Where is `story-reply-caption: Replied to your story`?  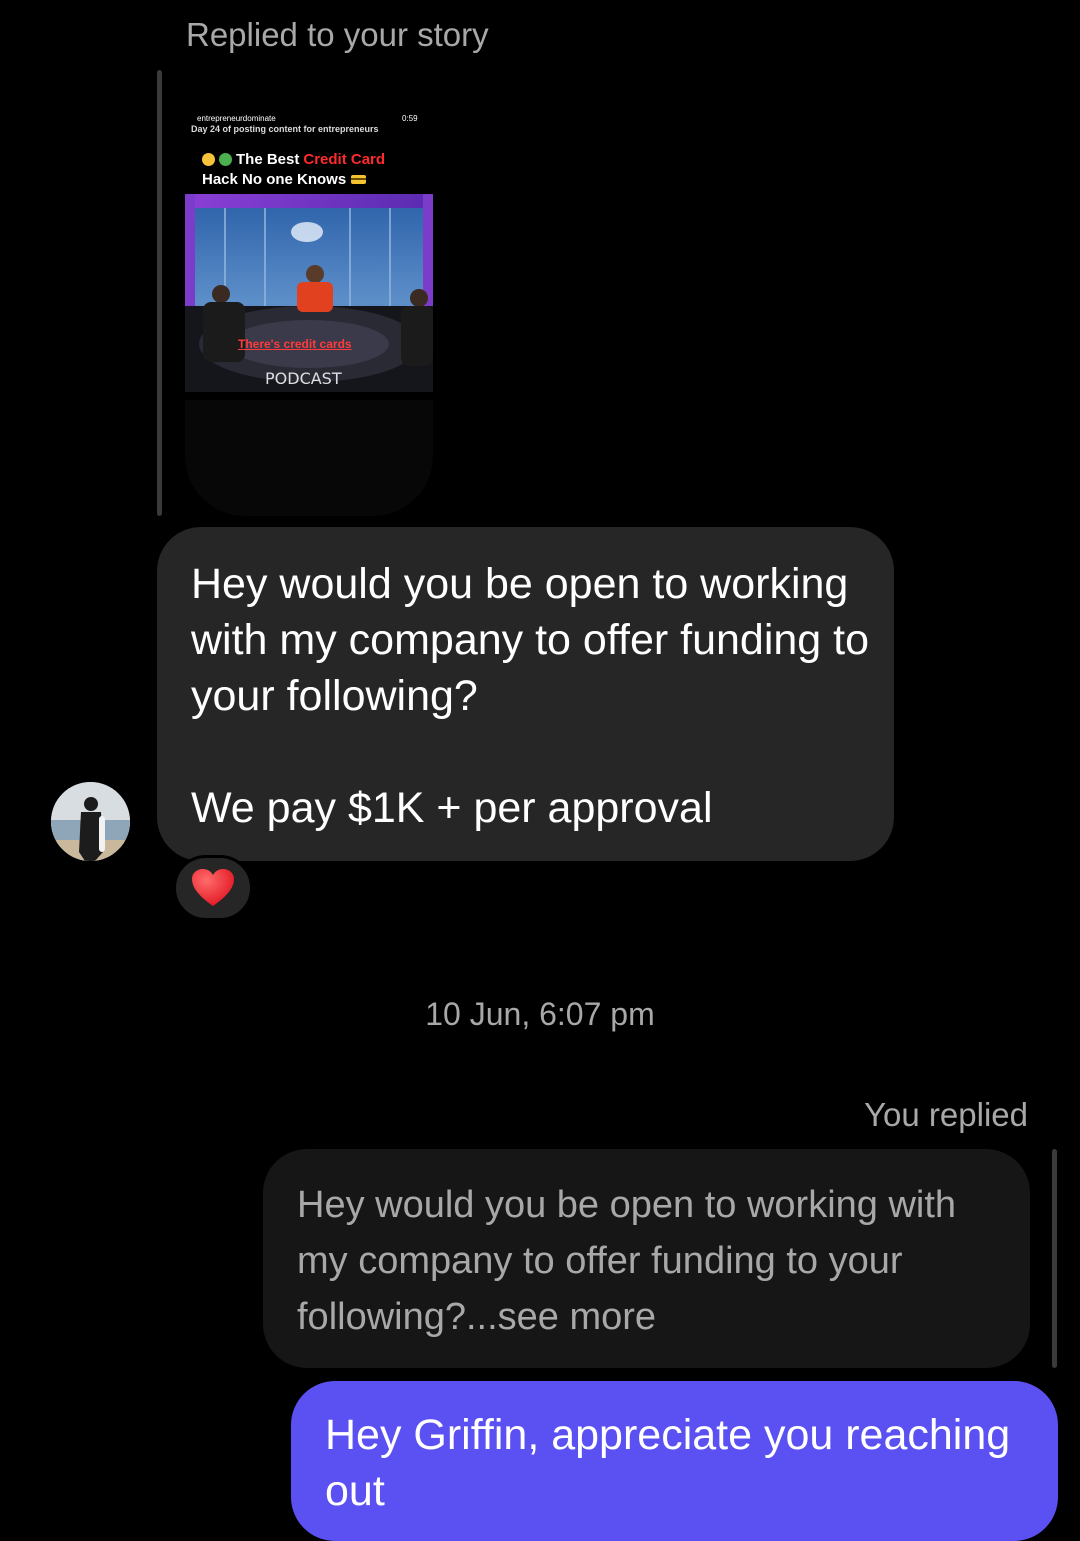 story-reply-caption: Replied to your story is located at coordinates (337, 34).